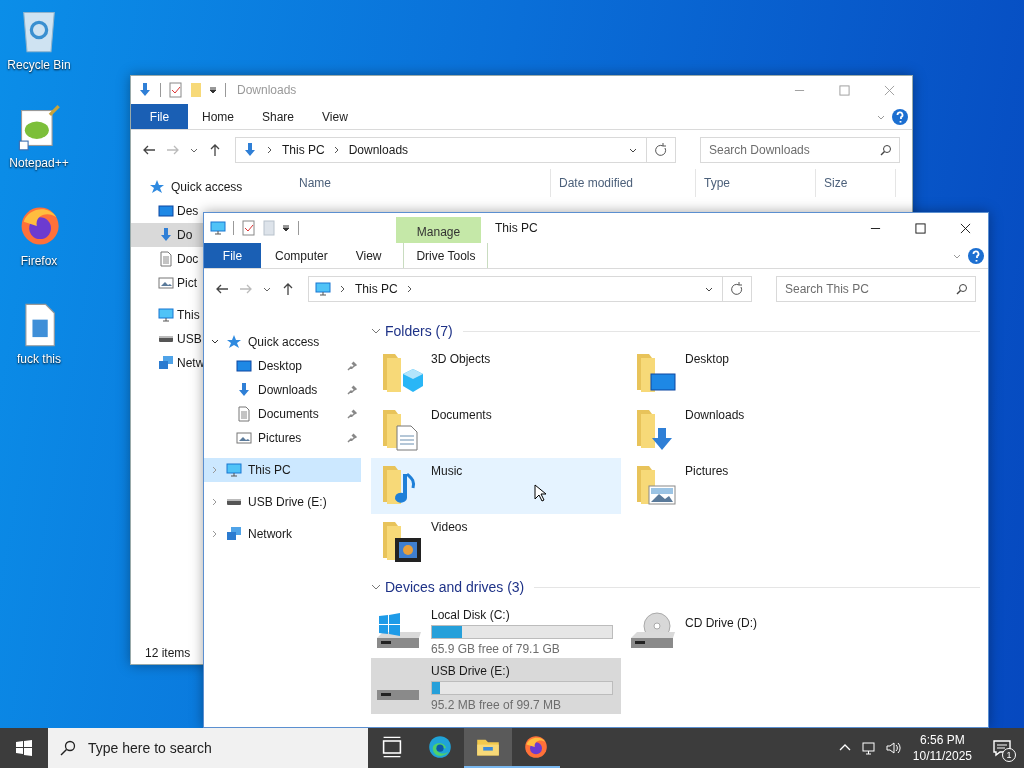 This screenshot has height=768, width=1024. I want to click on folder-tile: 3D Objects, so click(496, 374).